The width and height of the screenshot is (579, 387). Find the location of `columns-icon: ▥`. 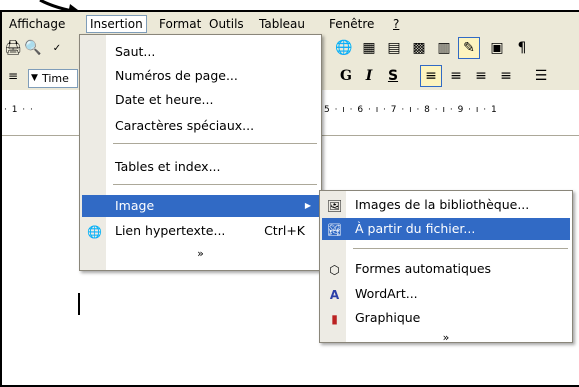

columns-icon: ▥ is located at coordinates (444, 48).